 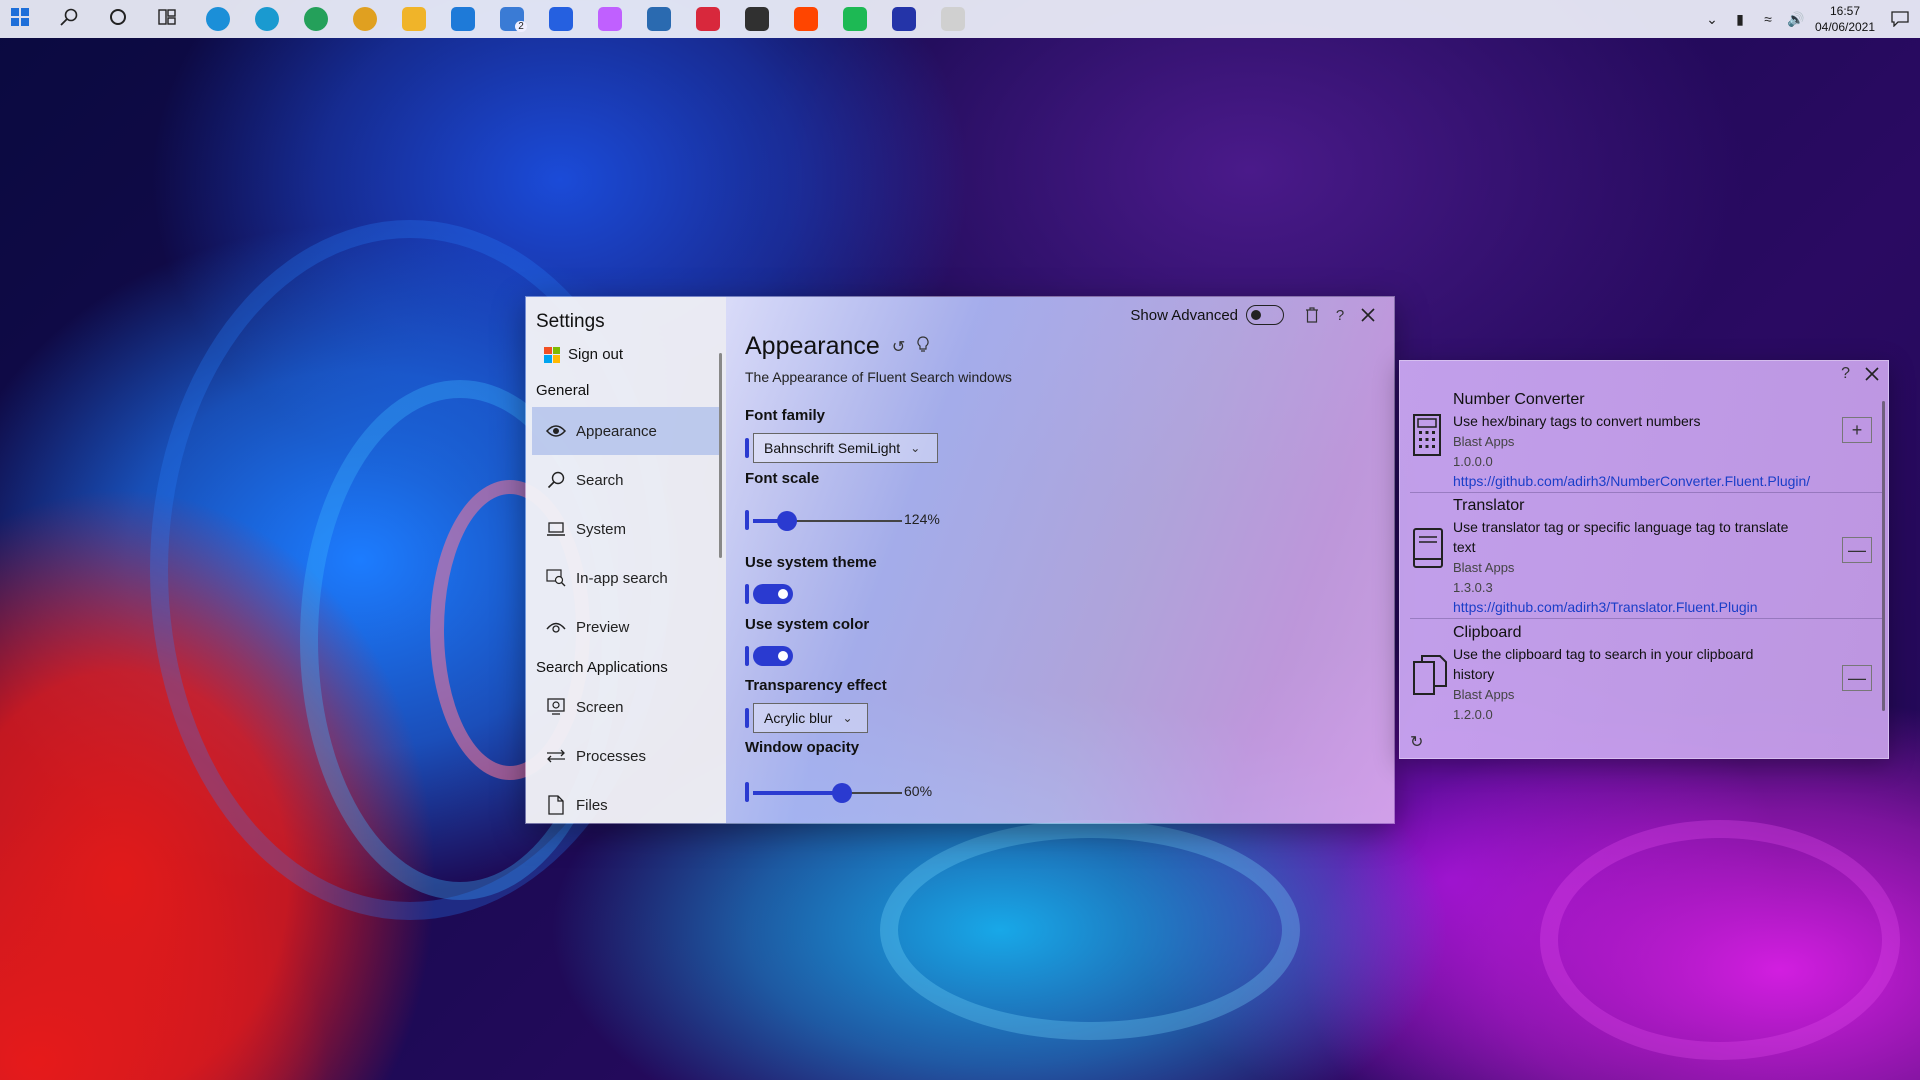 What do you see at coordinates (1577, 421) in the screenshot?
I see `plugin-description: Use hex/binary tags to convert numbers` at bounding box center [1577, 421].